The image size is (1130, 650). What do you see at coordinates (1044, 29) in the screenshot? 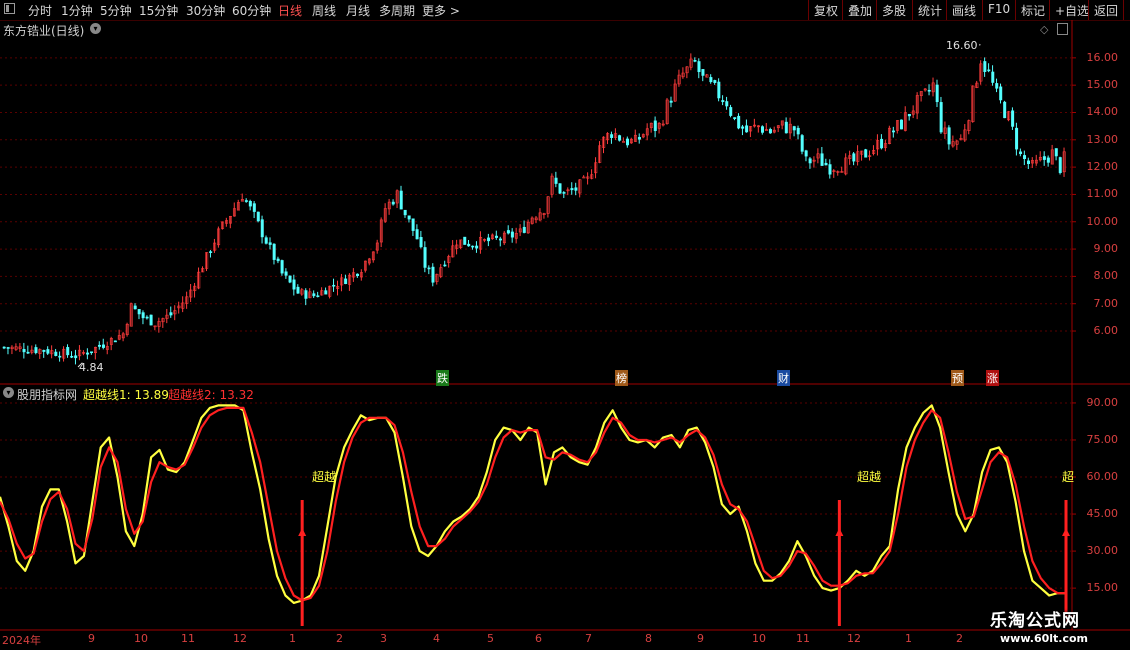
I see `diamond-icon: ◇` at bounding box center [1044, 29].